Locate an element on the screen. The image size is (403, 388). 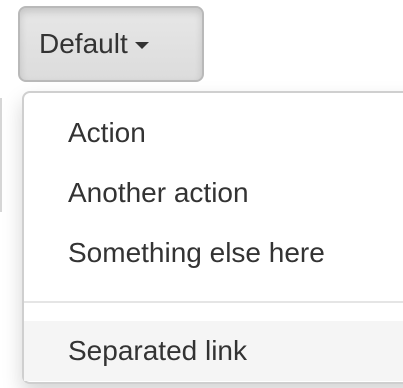
caret-down-icon is located at coordinates (141, 45).